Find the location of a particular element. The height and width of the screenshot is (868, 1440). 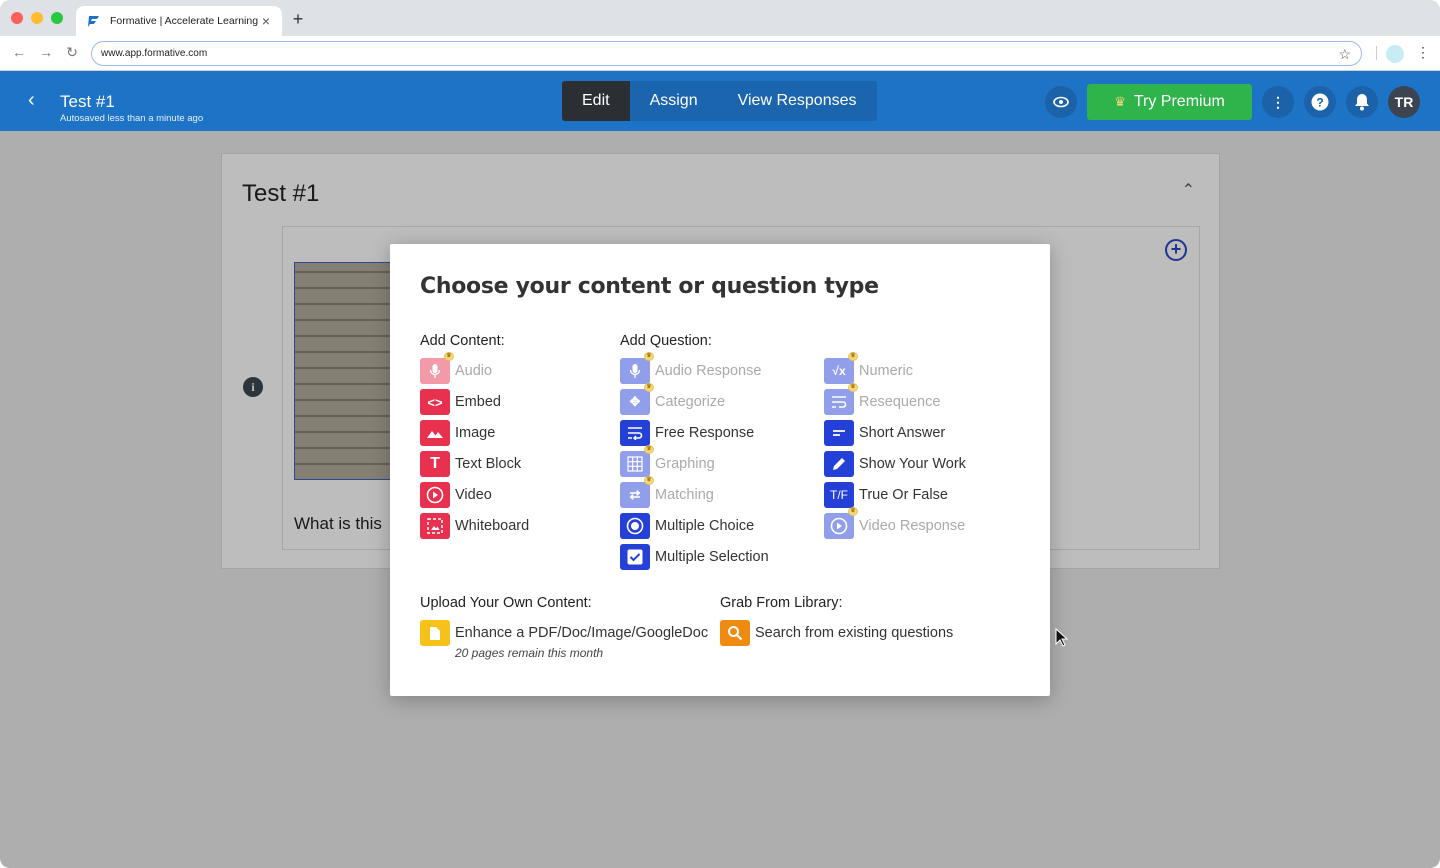

content-video: Video is located at coordinates (456, 495).